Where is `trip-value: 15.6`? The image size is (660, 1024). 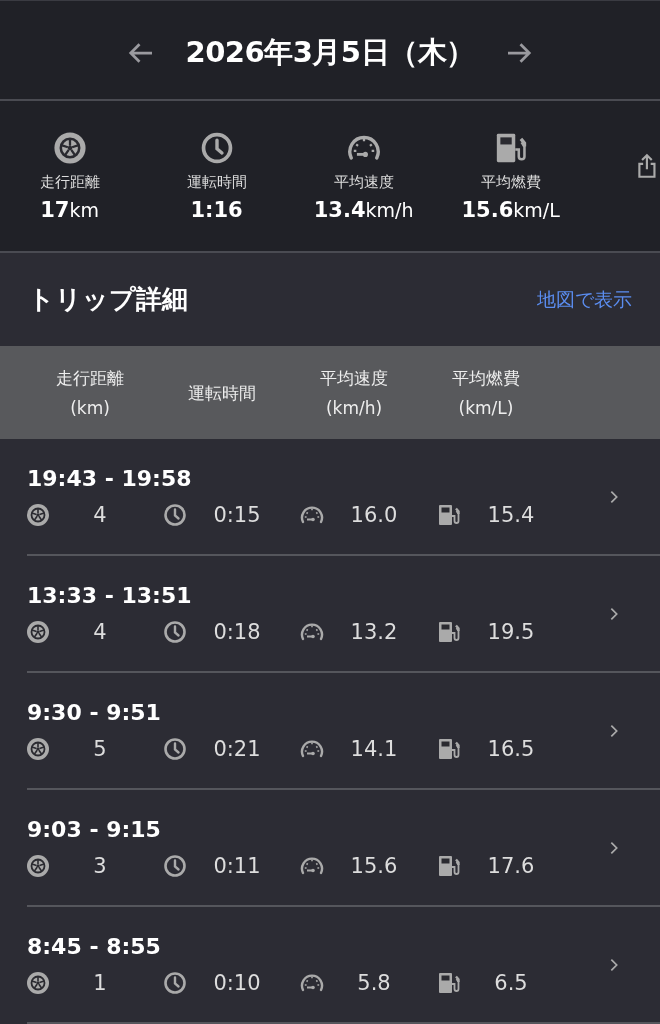 trip-value: 15.6 is located at coordinates (374, 866).